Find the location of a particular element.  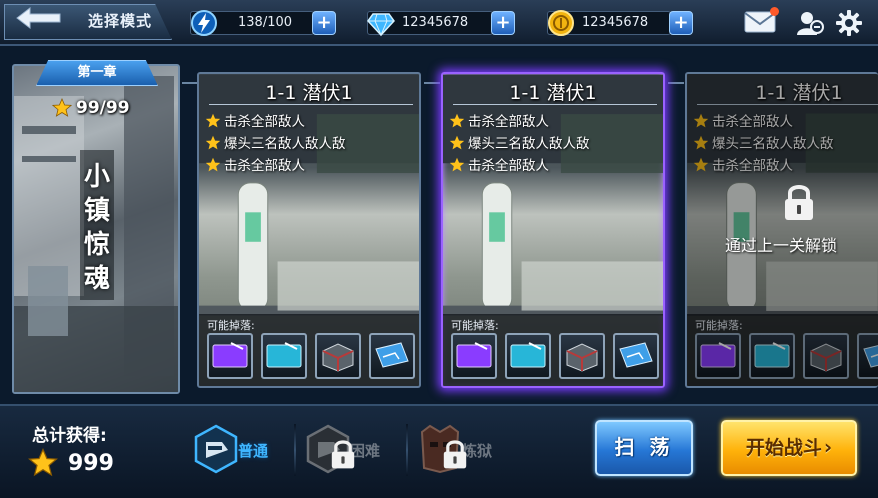

friends-icon is located at coordinates (811, 23).